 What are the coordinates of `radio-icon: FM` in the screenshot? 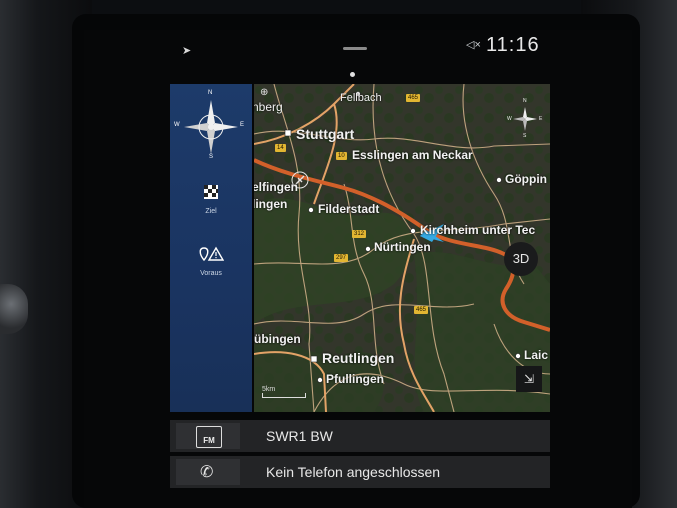 It's located at (209, 437).